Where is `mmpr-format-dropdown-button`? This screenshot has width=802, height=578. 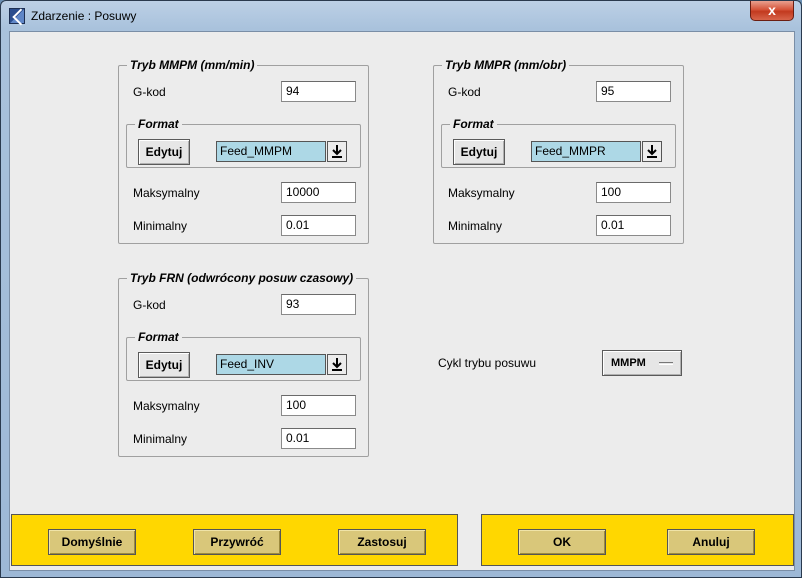
mmpr-format-dropdown-button is located at coordinates (652, 151).